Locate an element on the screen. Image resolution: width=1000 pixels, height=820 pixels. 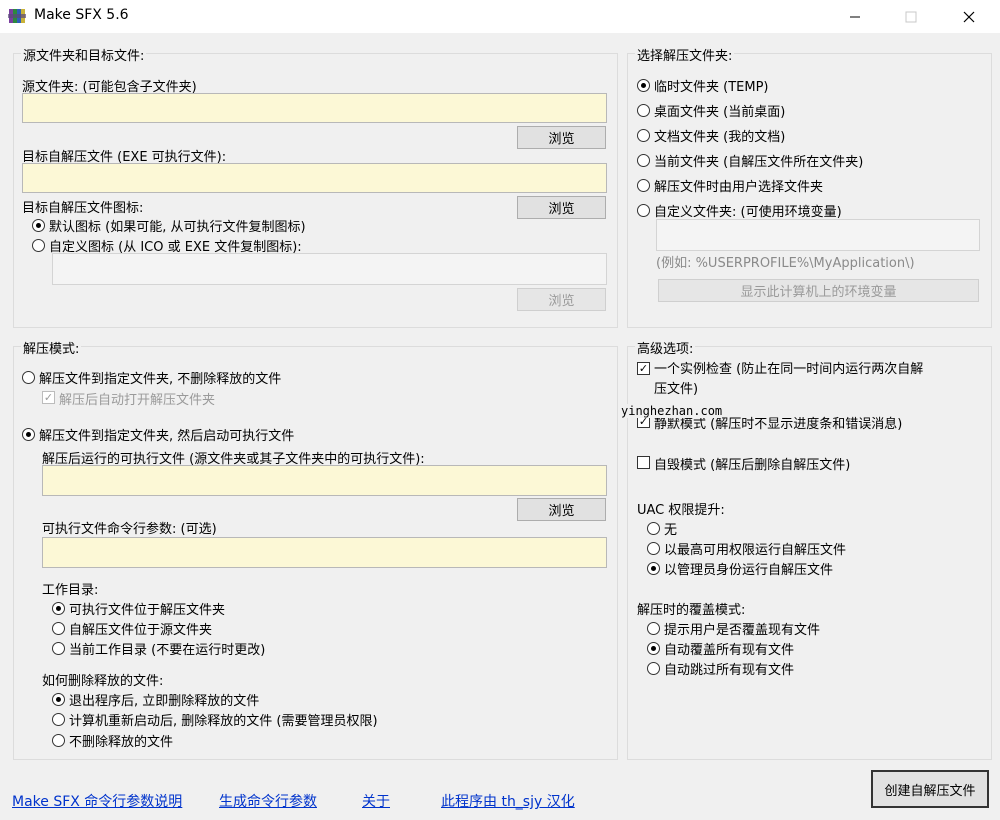
args-input is located at coordinates (324, 552).